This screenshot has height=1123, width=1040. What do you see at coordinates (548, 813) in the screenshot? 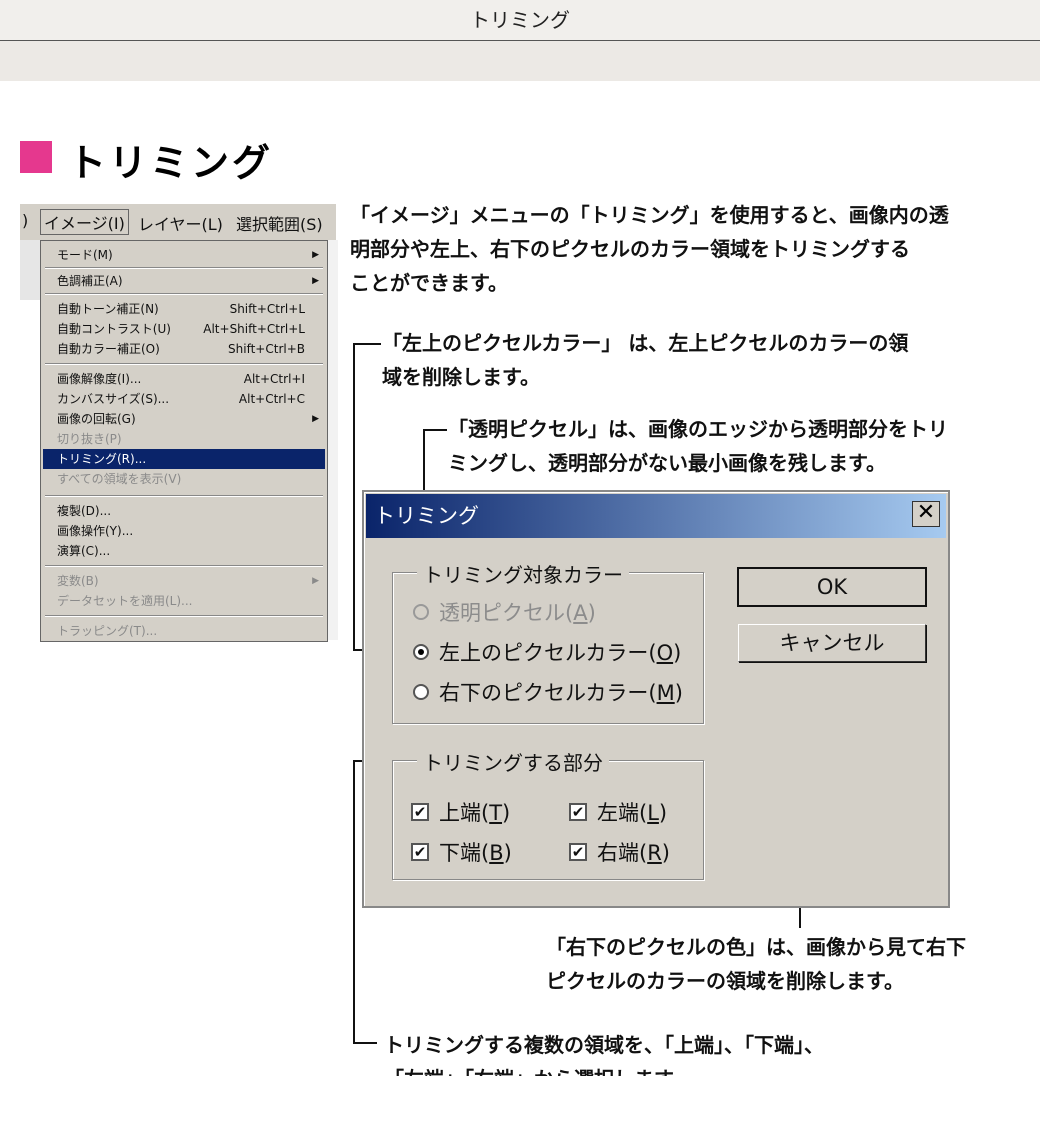
I see `trim-away-group: トリミングする部分 ✔ 上端(T) ✔ 左端(L) ✔ 下端(B) ✔ 右端(R)` at bounding box center [548, 813].